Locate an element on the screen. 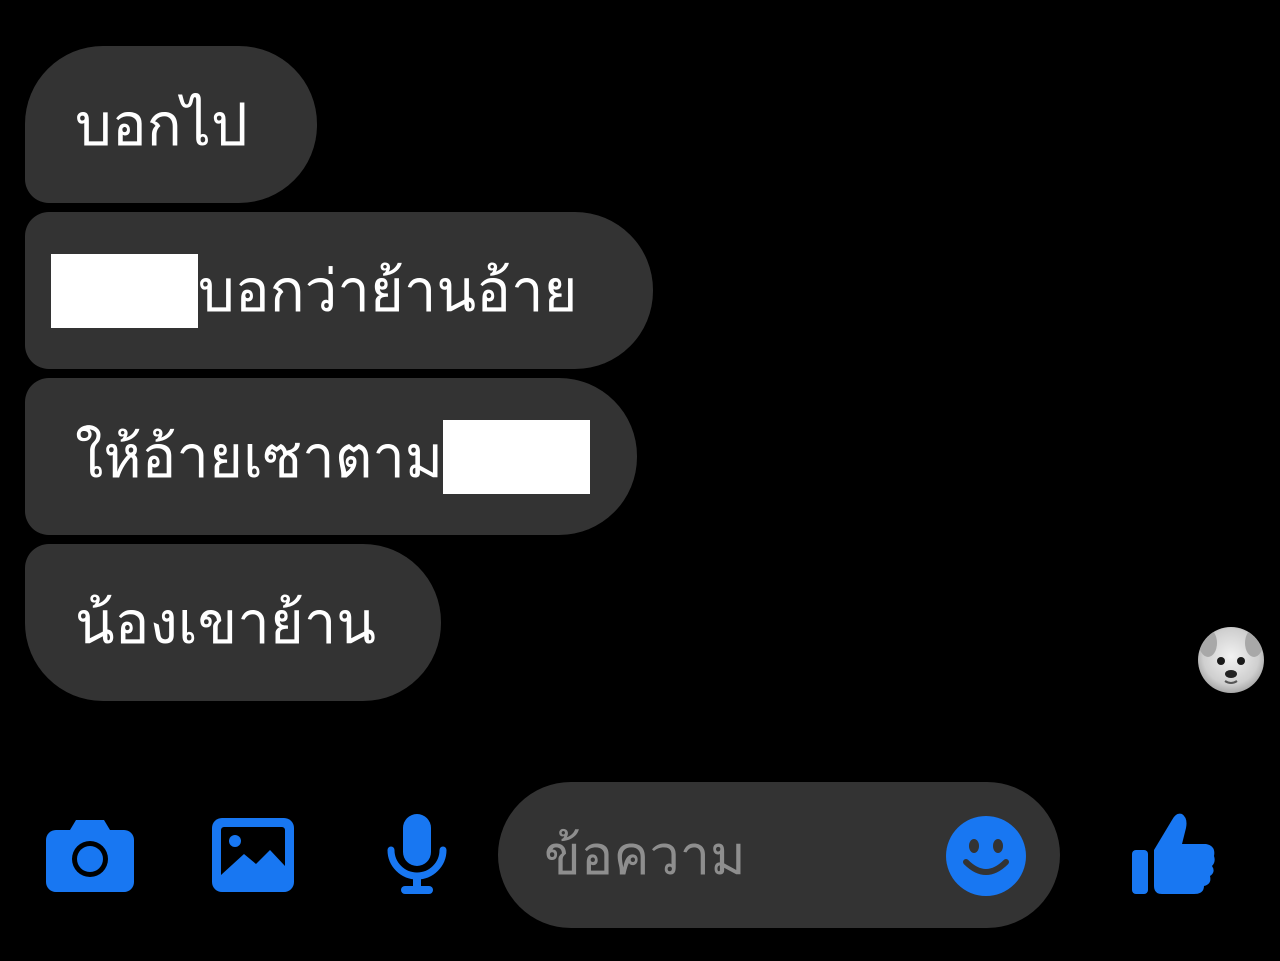  message-bubble: บอกว่าย้านอ้าย is located at coordinates (339, 290).